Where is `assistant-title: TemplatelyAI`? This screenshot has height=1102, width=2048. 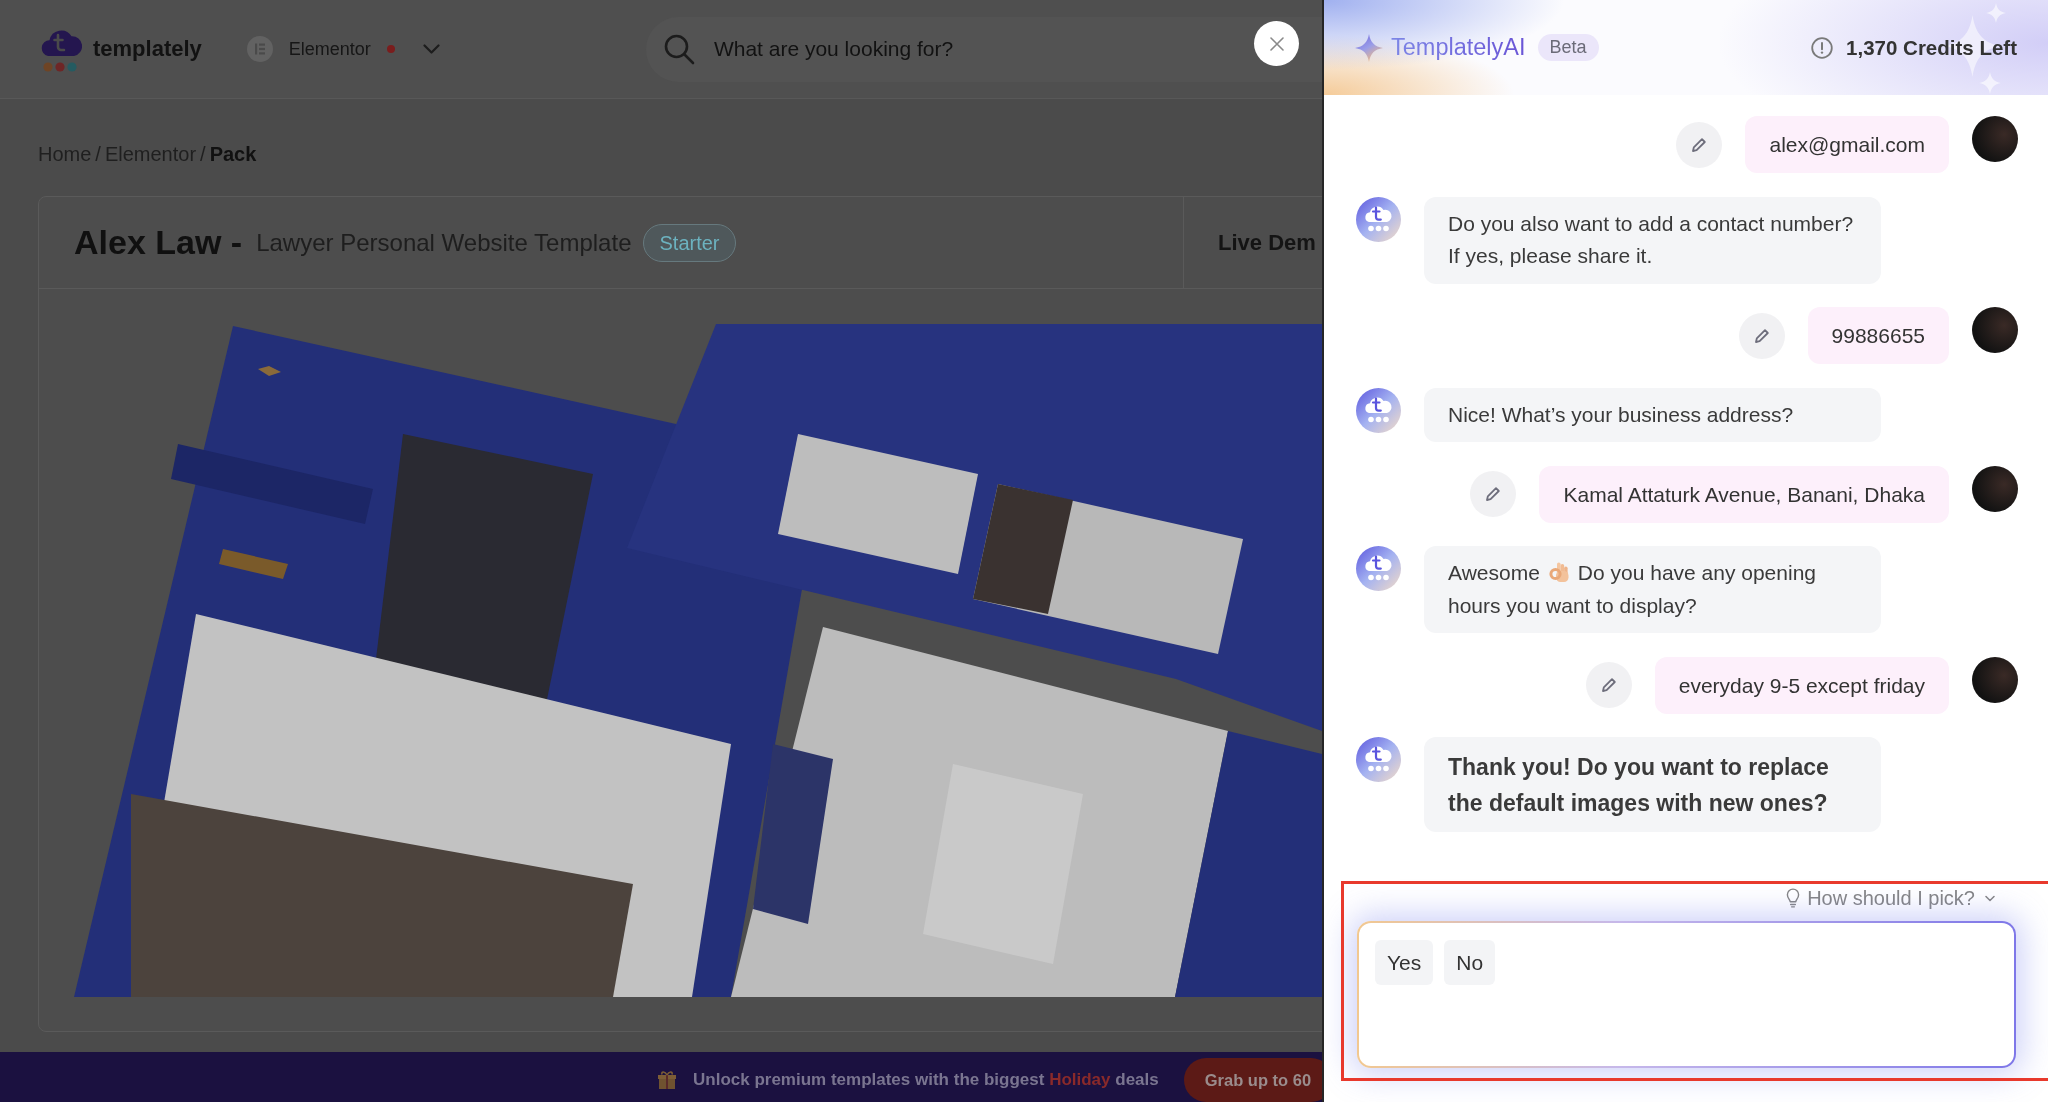
assistant-title: TemplatelyAI is located at coordinates (1458, 47).